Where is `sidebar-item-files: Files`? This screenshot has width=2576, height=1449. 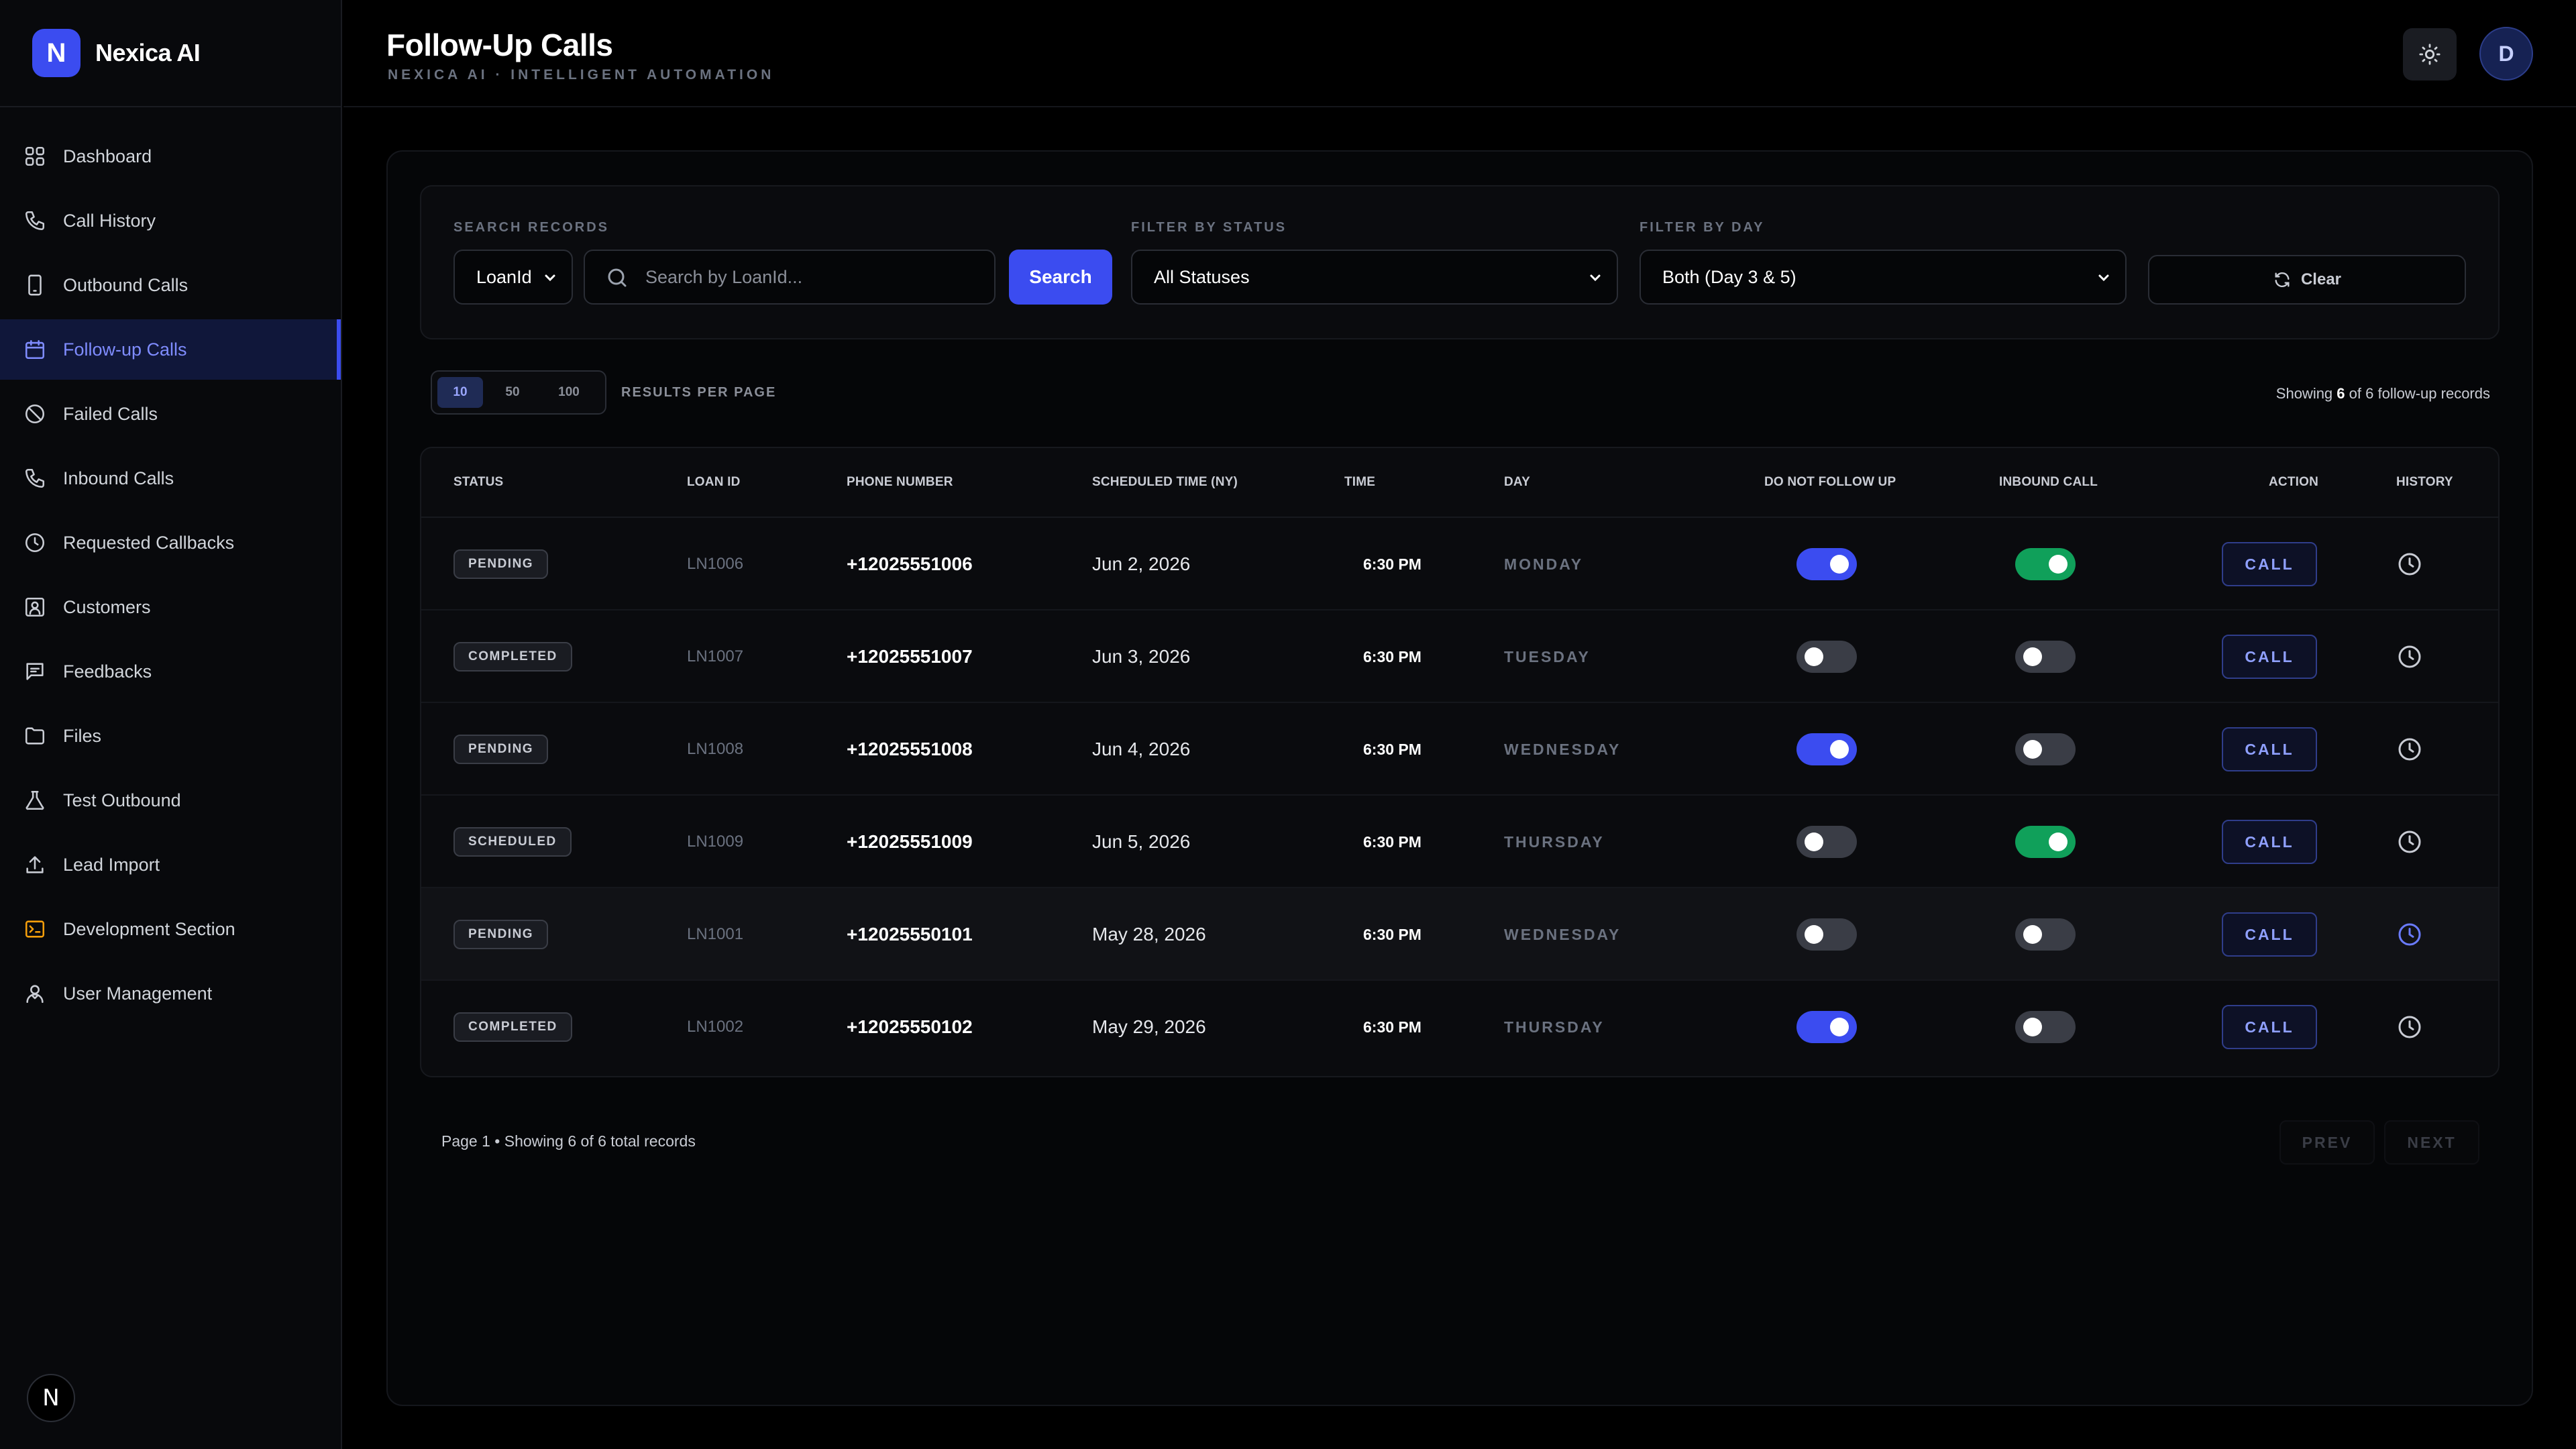 sidebar-item-files: Files is located at coordinates (170, 736).